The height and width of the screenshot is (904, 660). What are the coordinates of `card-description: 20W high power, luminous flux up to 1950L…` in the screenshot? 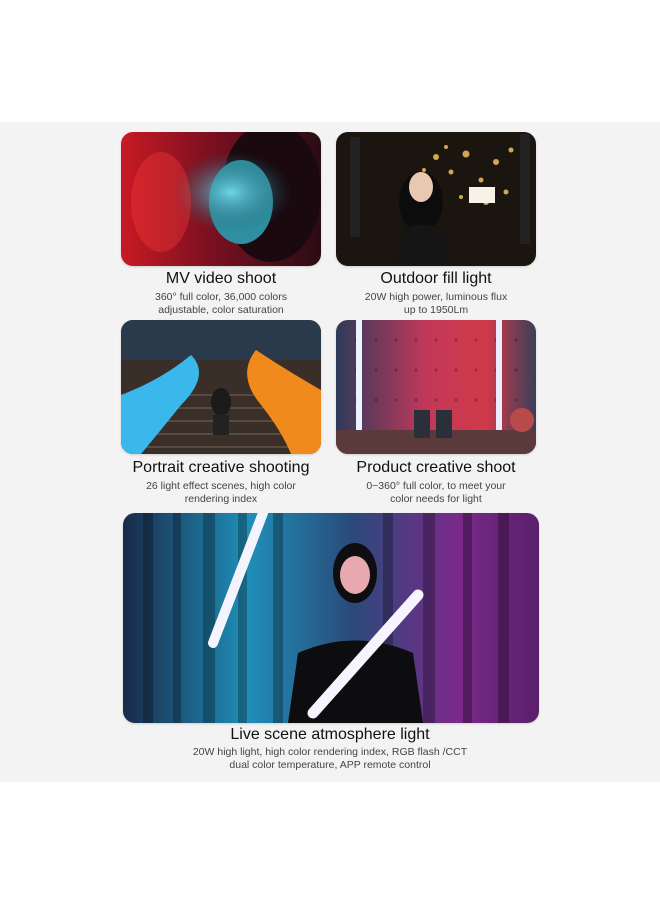 It's located at (436, 303).